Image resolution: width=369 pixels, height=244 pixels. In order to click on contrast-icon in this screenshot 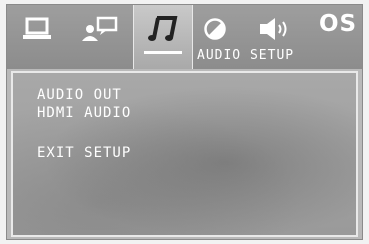, I will do `click(215, 29)`.